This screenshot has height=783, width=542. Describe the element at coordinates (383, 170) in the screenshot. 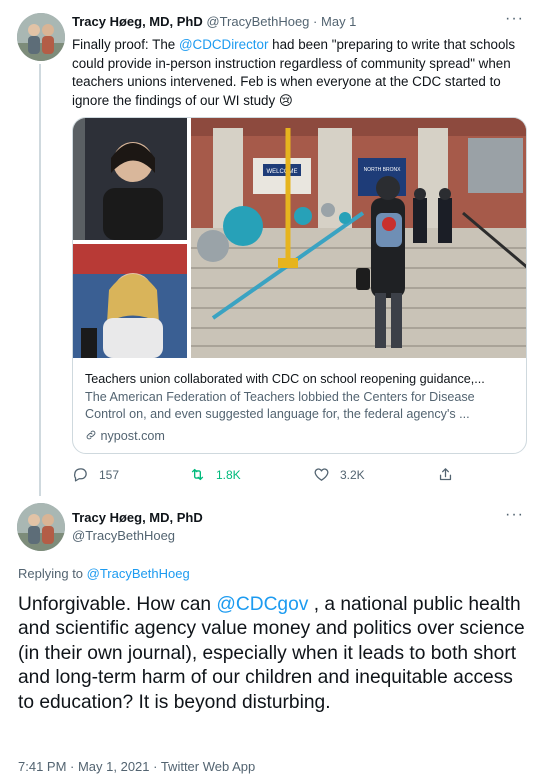

I see `sign-school: NORTH BRONX` at that location.